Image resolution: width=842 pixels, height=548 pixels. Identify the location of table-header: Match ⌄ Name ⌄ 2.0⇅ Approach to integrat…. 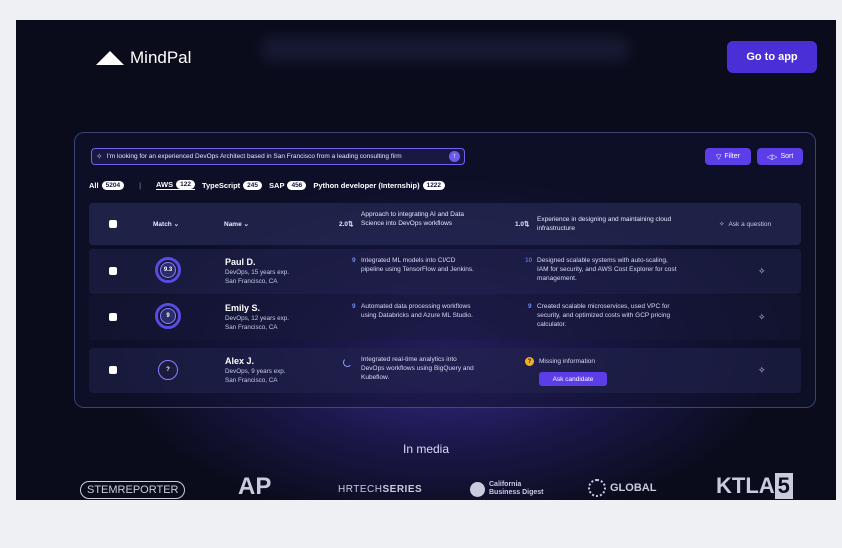
(445, 224).